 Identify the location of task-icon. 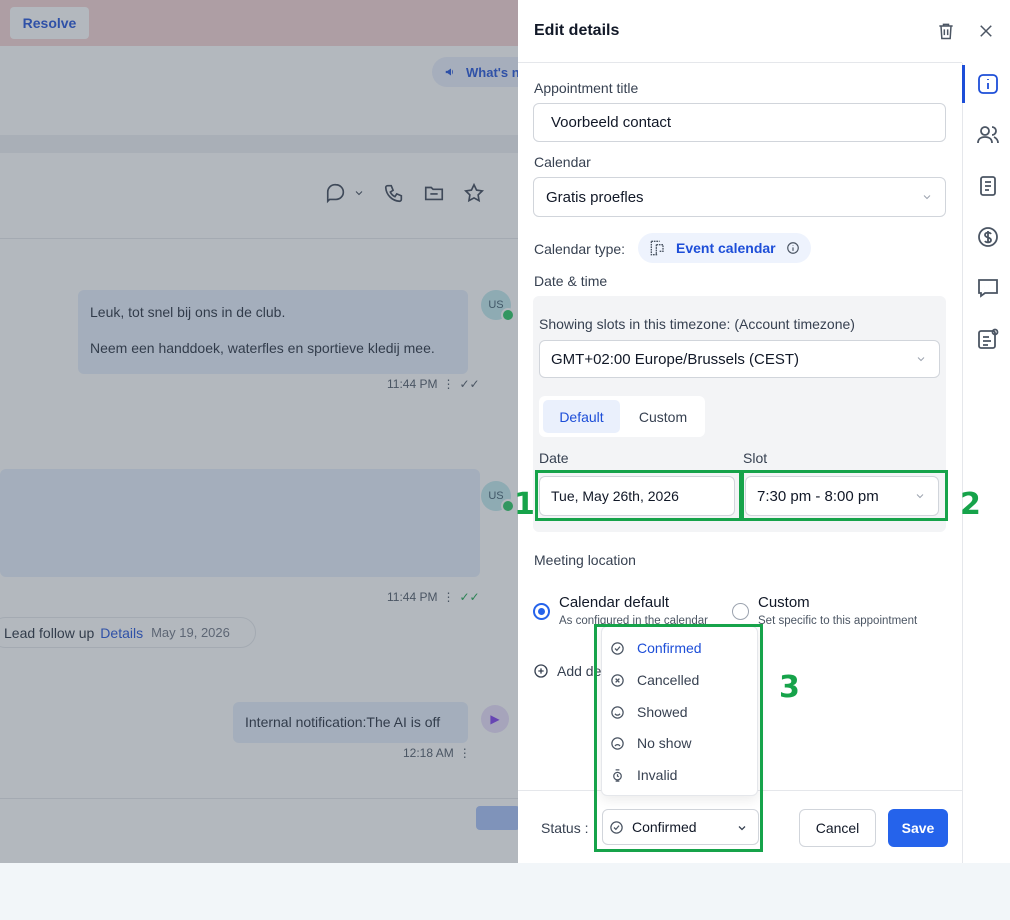
(988, 339).